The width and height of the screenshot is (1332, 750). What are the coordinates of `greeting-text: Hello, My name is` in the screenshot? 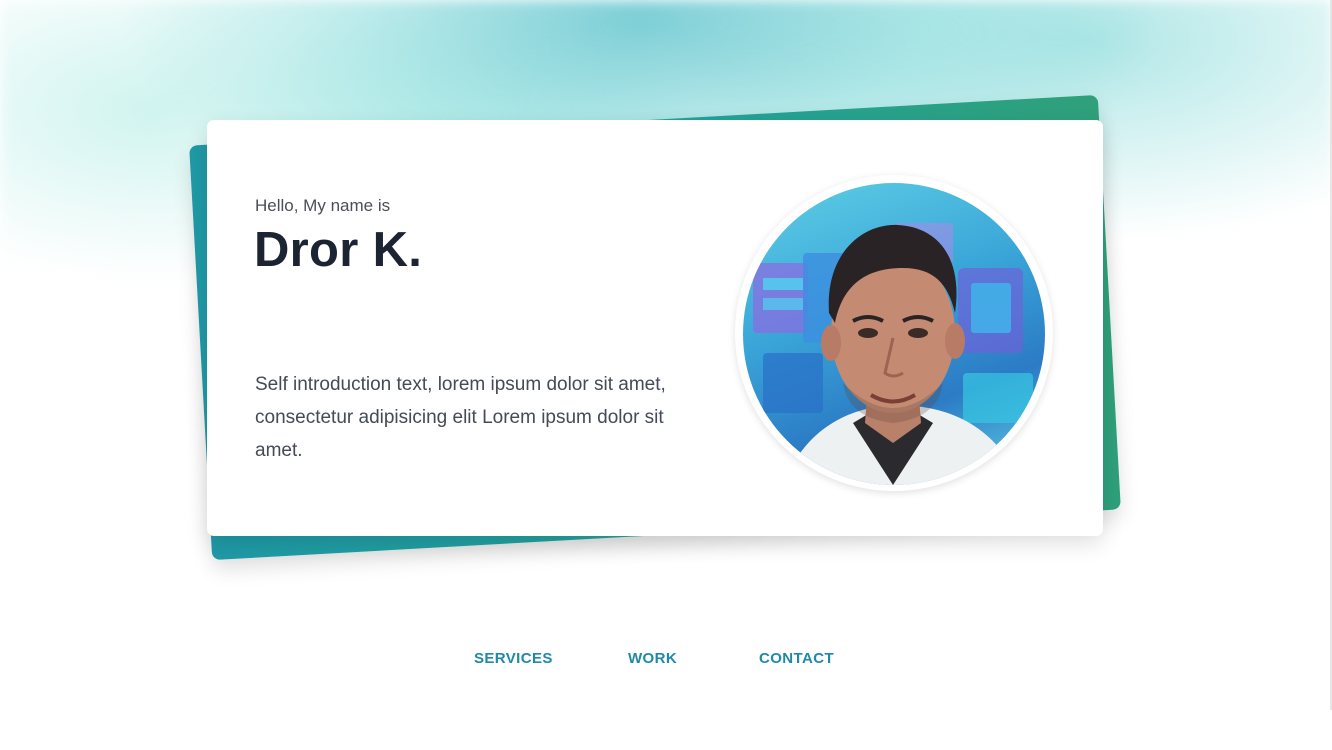 It's located at (323, 205).